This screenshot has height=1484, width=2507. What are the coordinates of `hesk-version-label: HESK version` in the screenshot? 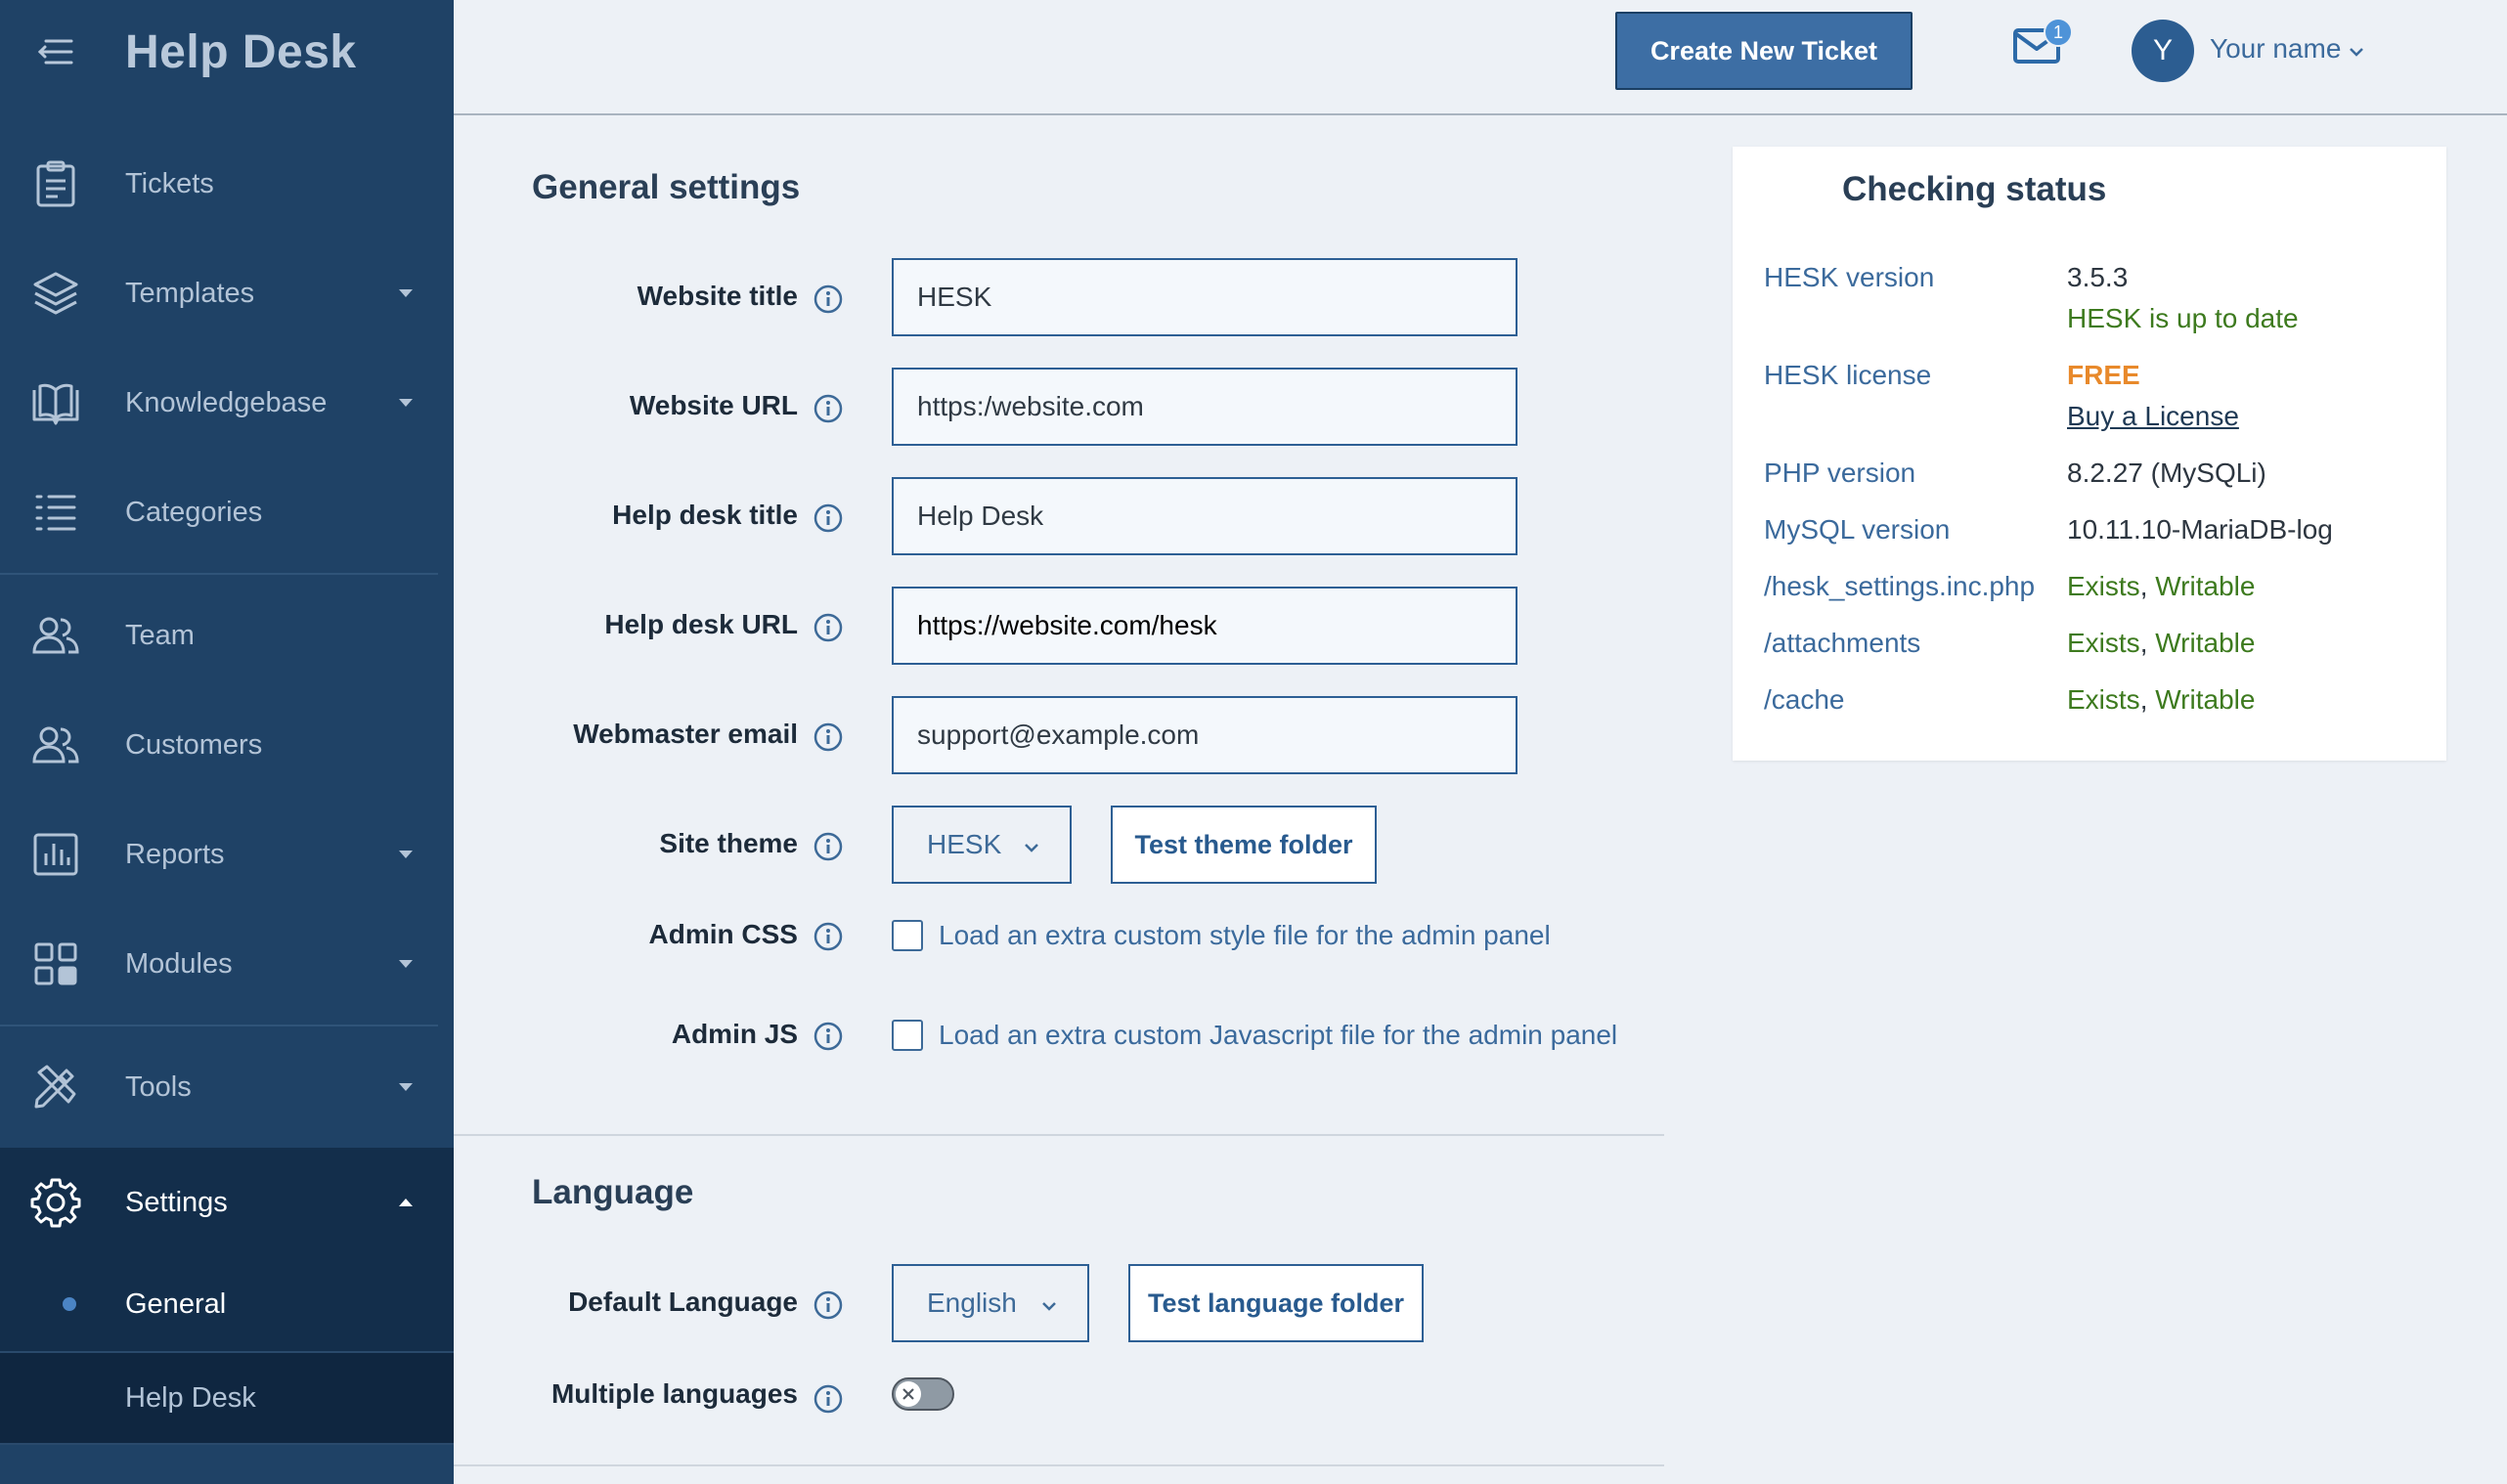 It's located at (1850, 277).